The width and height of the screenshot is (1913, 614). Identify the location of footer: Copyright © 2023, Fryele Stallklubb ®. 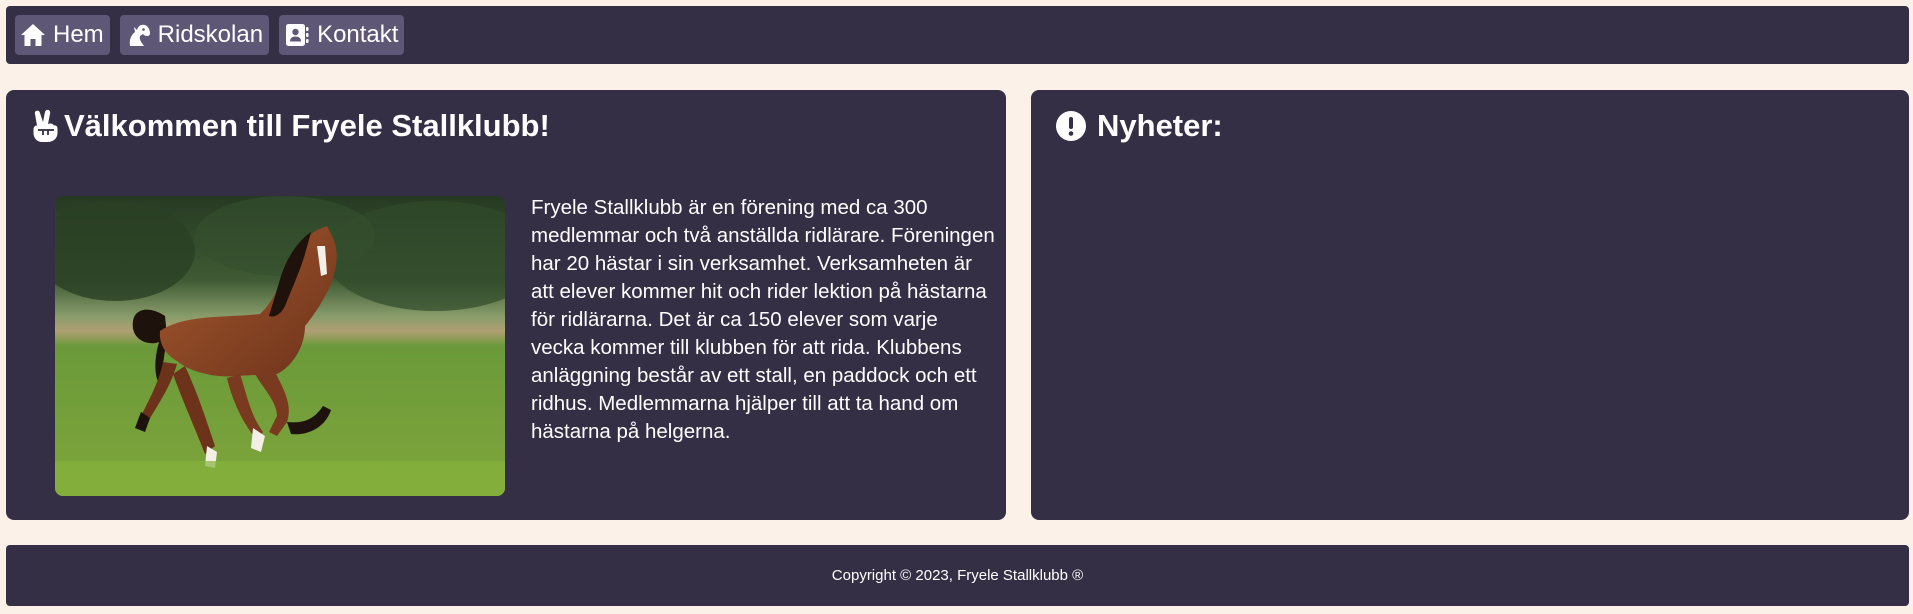
(957, 575).